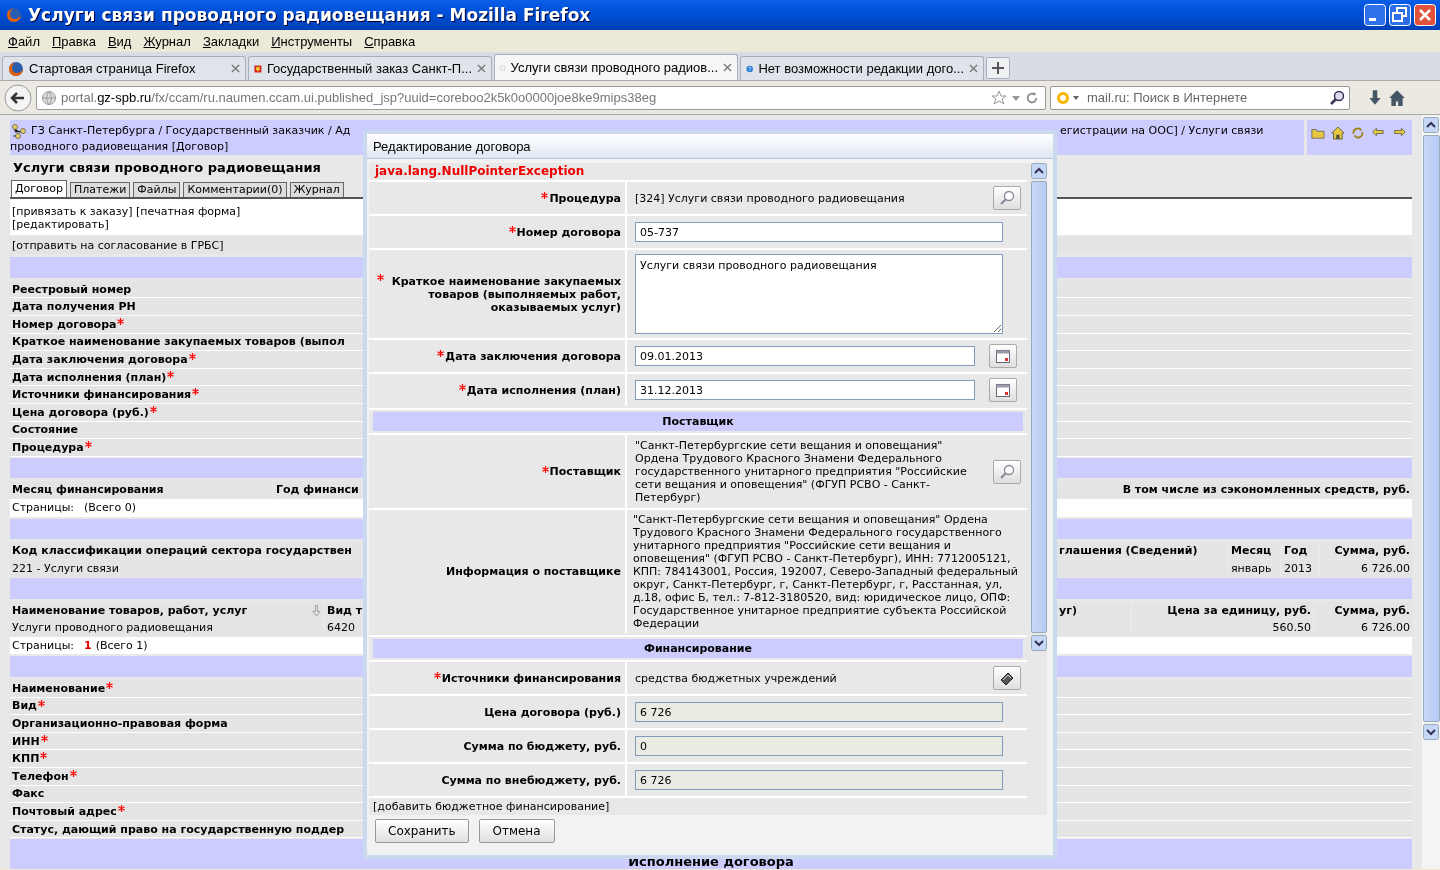  What do you see at coordinates (1234, 490) in the screenshot?
I see `column-header: В том числе из сэкономленных средств, руб.` at bounding box center [1234, 490].